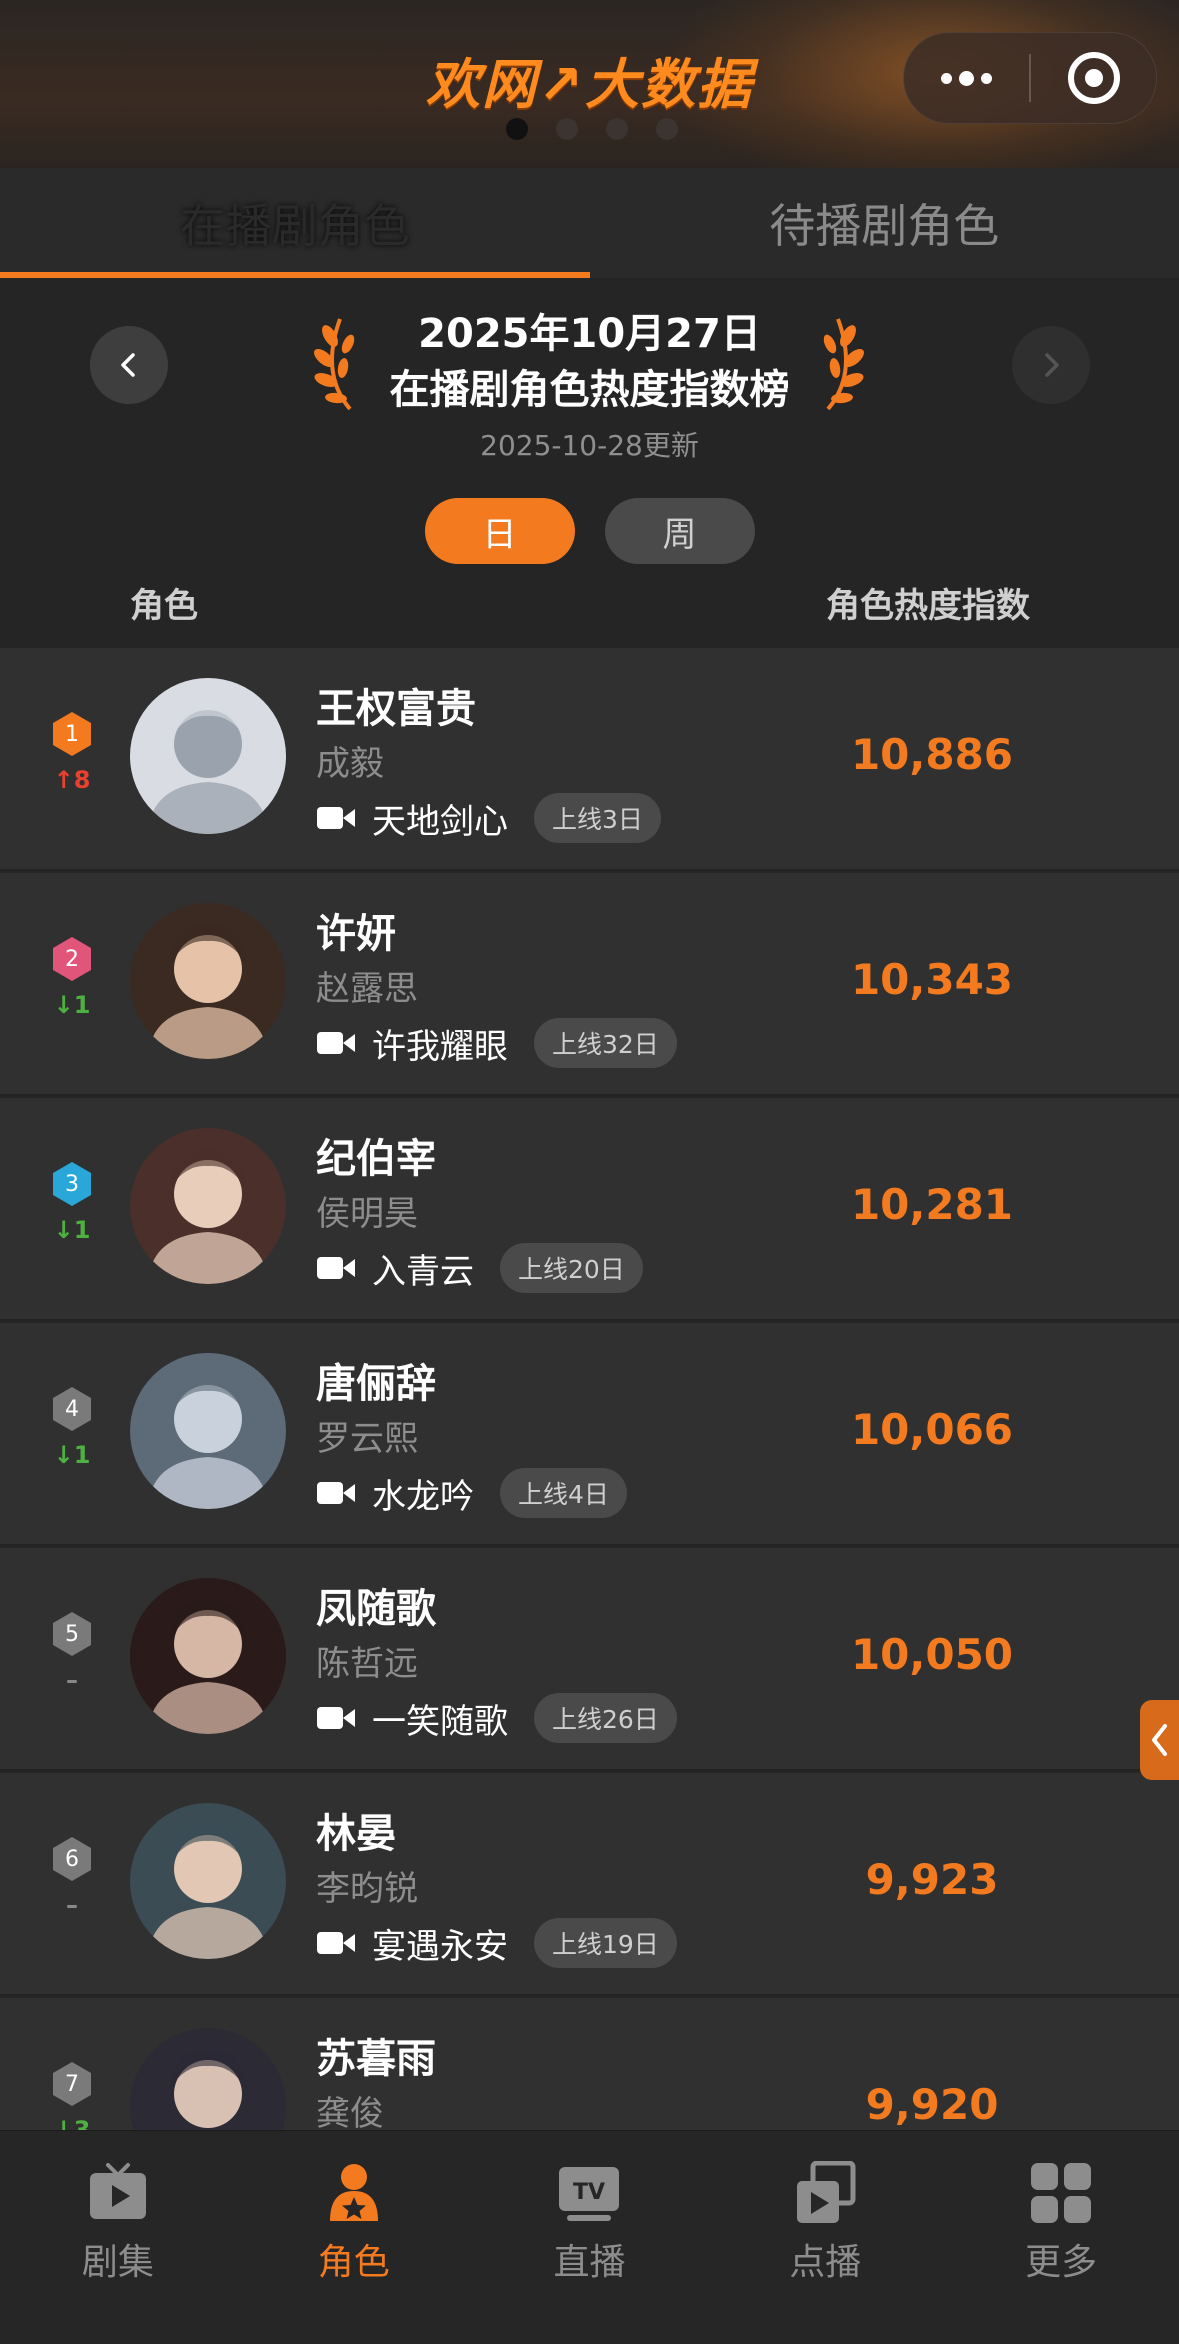 The height and width of the screenshot is (2344, 1179). Describe the element at coordinates (932, 1879) in the screenshot. I see `heat-index-value: 9,923` at that location.